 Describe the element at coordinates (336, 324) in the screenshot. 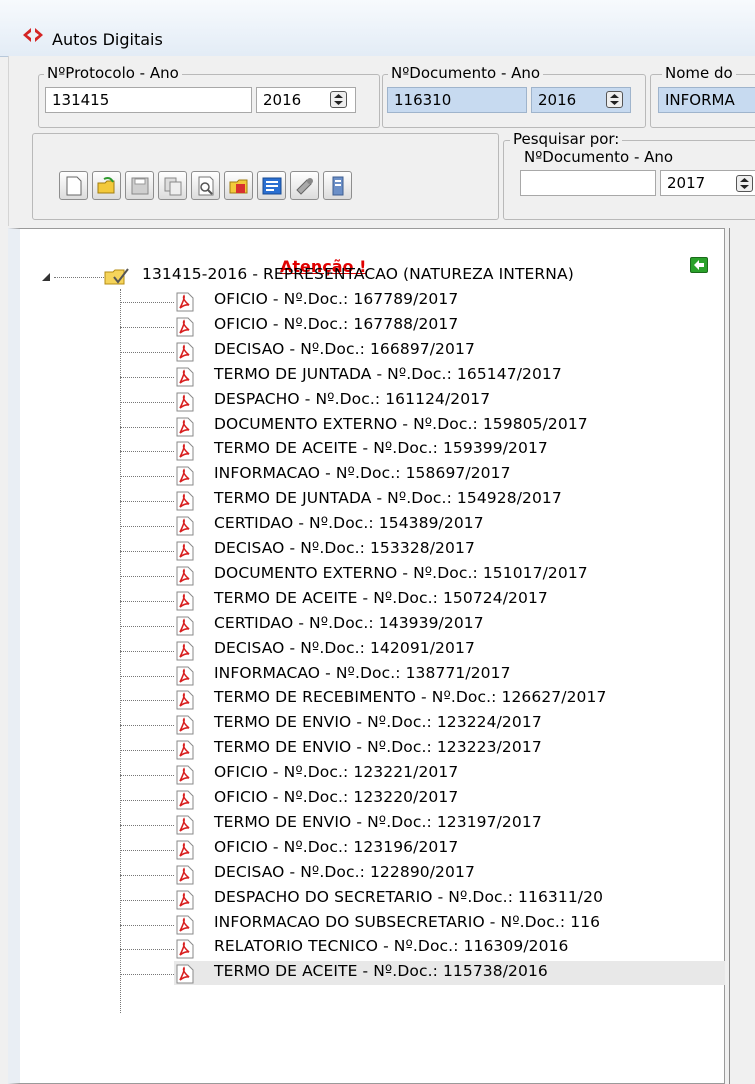

I see `tree-item-label: OFICIO - Nº.Doc.: 167788/2017` at that location.